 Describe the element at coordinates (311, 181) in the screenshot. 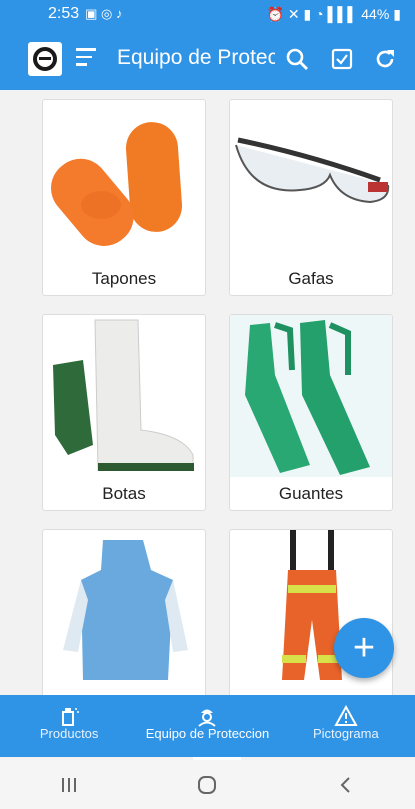

I see `glasses-image` at that location.